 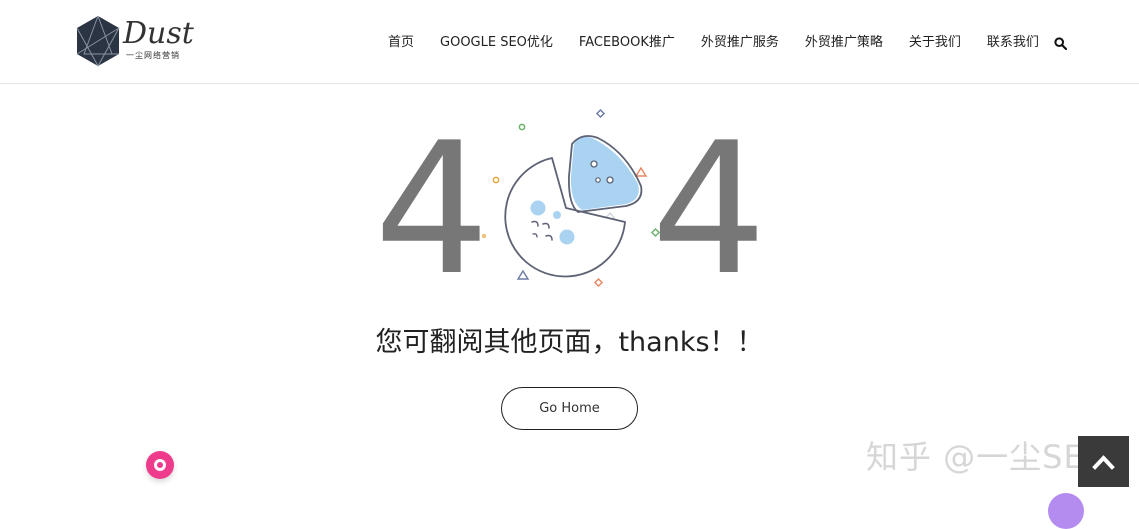 I want to click on logo-wordmark: Dust, so click(x=158, y=33).